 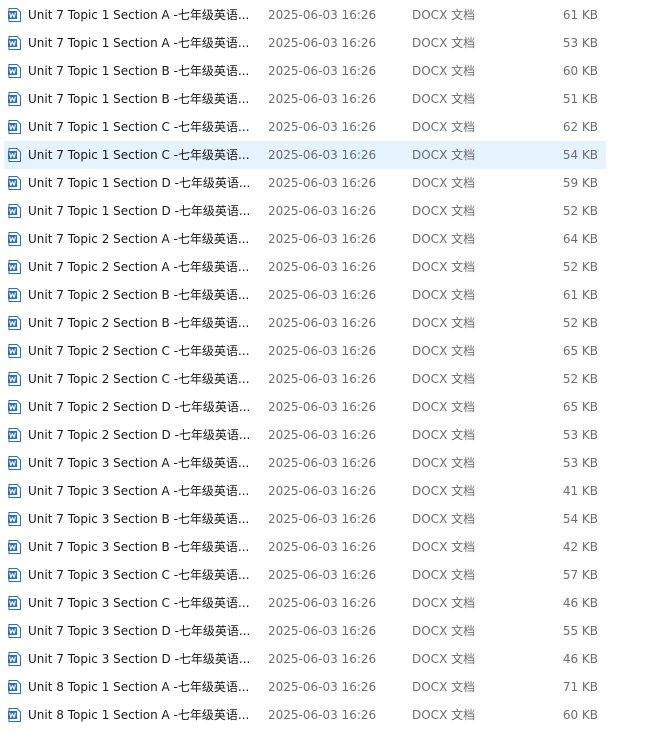 I want to click on file-size: 41 KB, so click(x=580, y=491).